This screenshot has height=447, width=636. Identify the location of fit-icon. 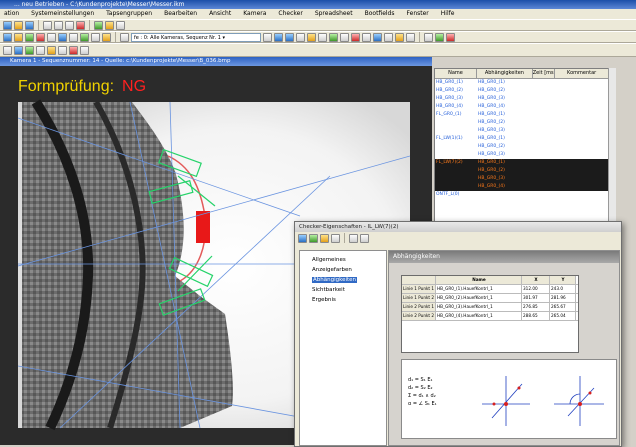
(300, 37).